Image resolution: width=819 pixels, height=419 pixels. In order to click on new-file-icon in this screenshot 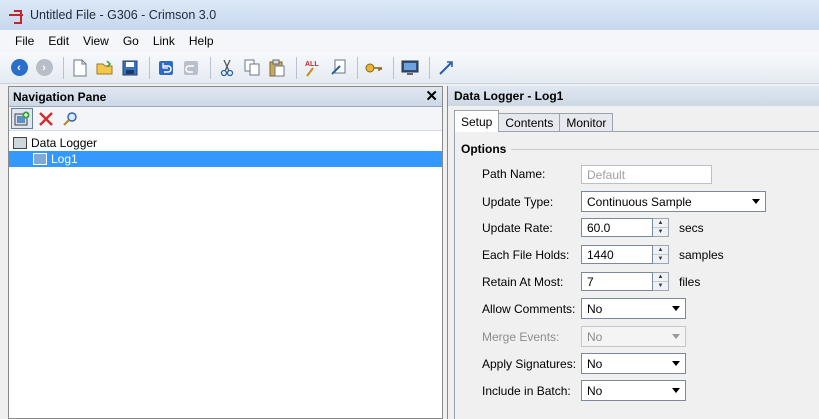, I will do `click(80, 67)`.